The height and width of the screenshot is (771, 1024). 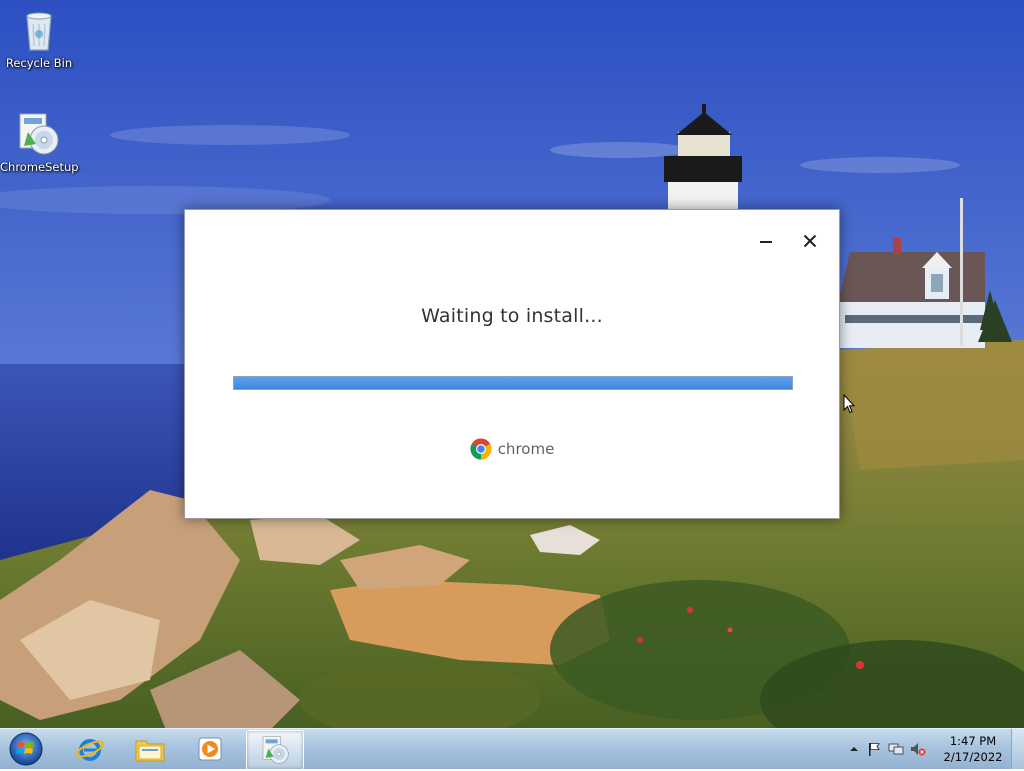 What do you see at coordinates (512, 749) in the screenshot?
I see `taskbar: 1:47 PM 2/17/2022` at bounding box center [512, 749].